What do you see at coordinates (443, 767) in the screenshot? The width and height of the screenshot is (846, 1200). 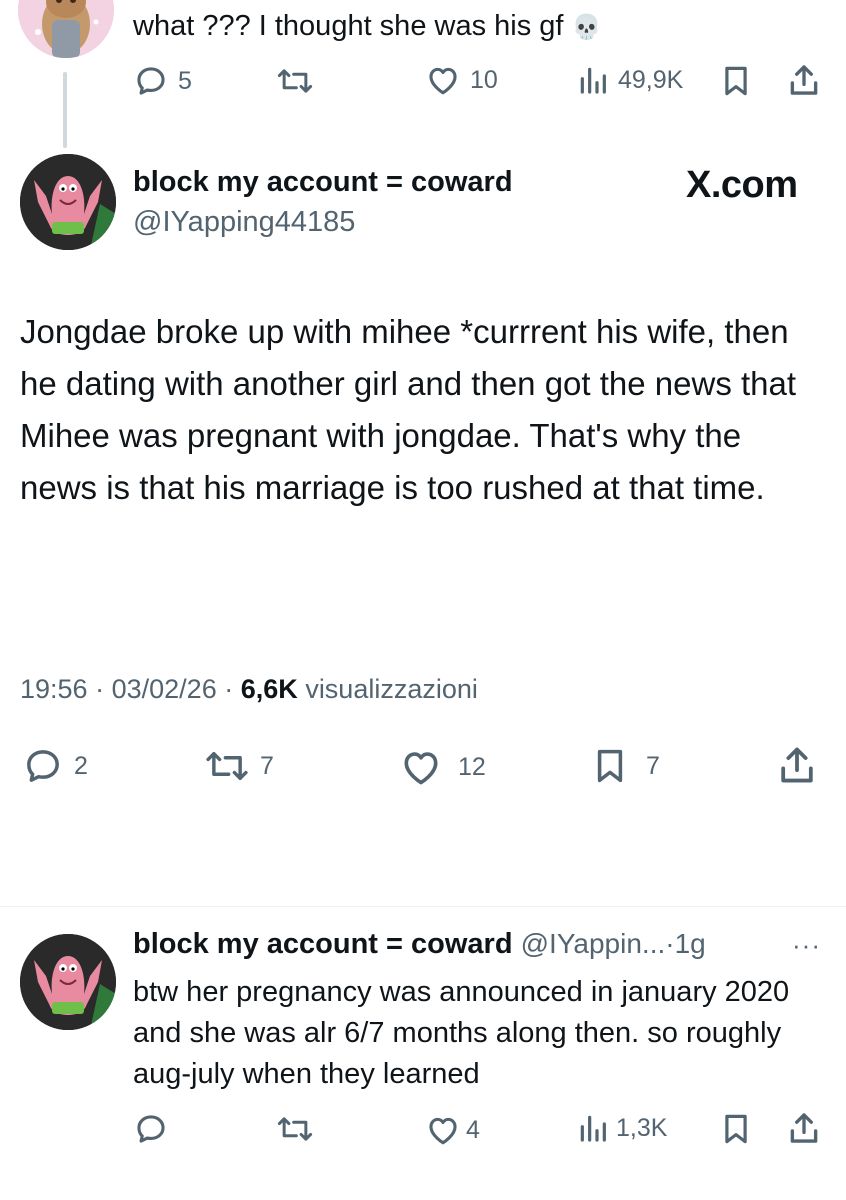 I see `main-like-button: 12` at bounding box center [443, 767].